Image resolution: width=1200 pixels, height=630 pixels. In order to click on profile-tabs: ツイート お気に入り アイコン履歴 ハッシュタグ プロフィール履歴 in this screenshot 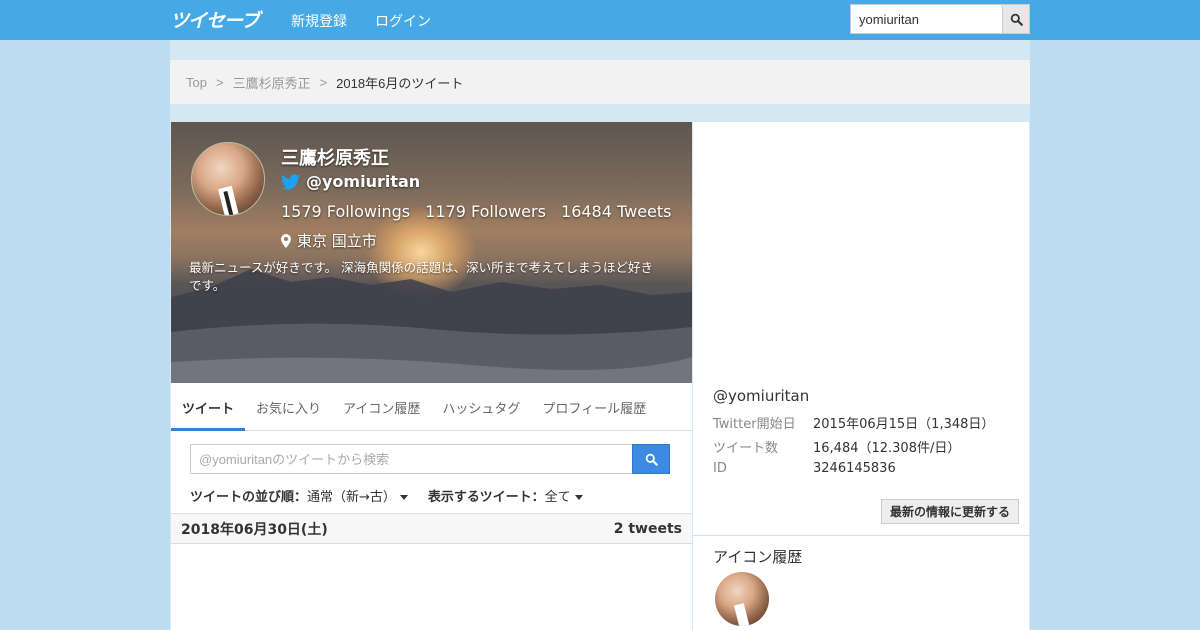, I will do `click(431, 407)`.